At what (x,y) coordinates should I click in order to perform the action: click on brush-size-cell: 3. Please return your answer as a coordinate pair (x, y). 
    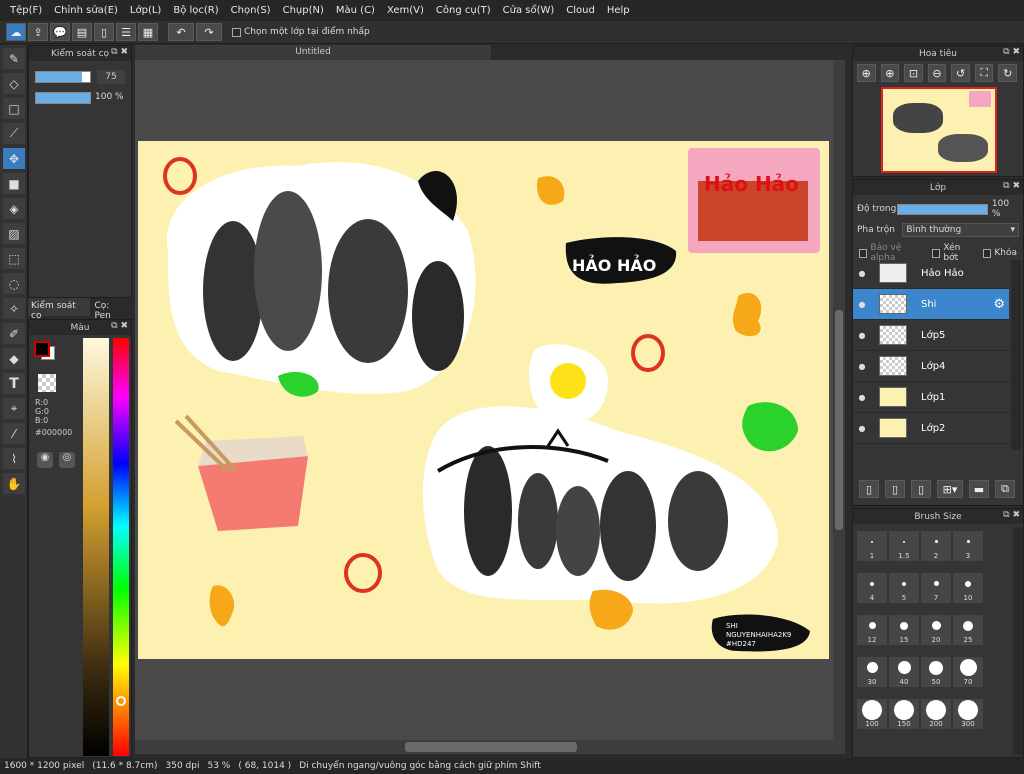
    Looking at the image, I should click on (968, 546).